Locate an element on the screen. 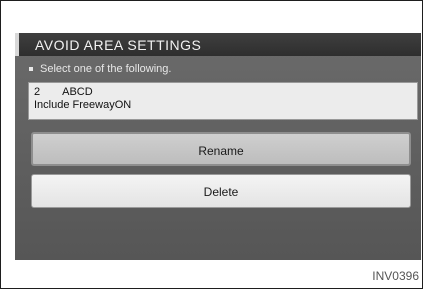 The image size is (423, 289). bullet-icon is located at coordinates (31, 69).